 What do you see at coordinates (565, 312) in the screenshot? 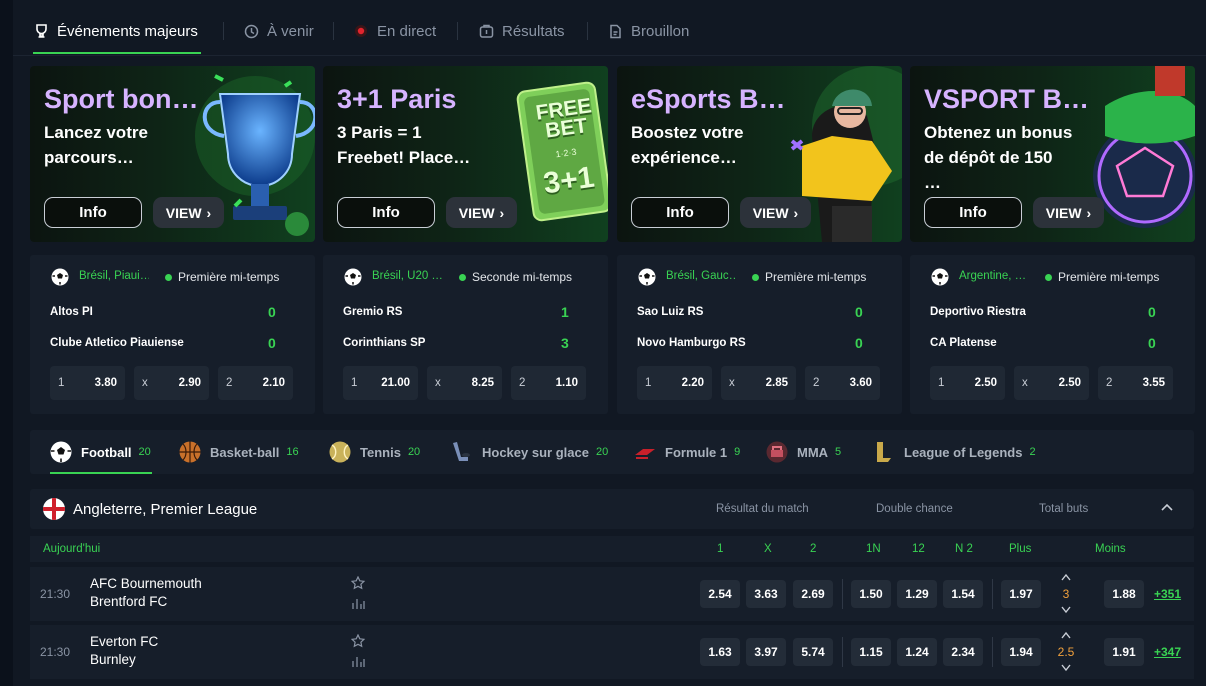
I see `home-score: 1` at bounding box center [565, 312].